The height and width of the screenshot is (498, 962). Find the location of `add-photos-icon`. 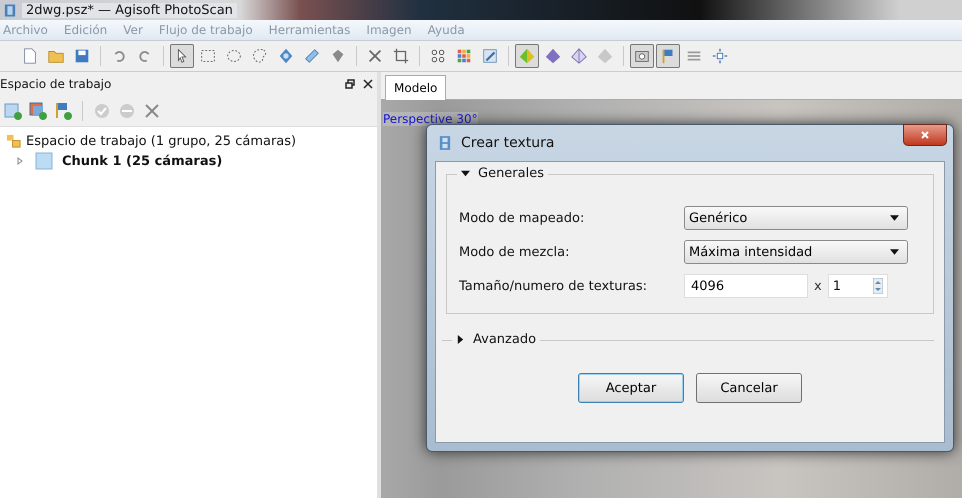

add-photos-icon is located at coordinates (38, 111).